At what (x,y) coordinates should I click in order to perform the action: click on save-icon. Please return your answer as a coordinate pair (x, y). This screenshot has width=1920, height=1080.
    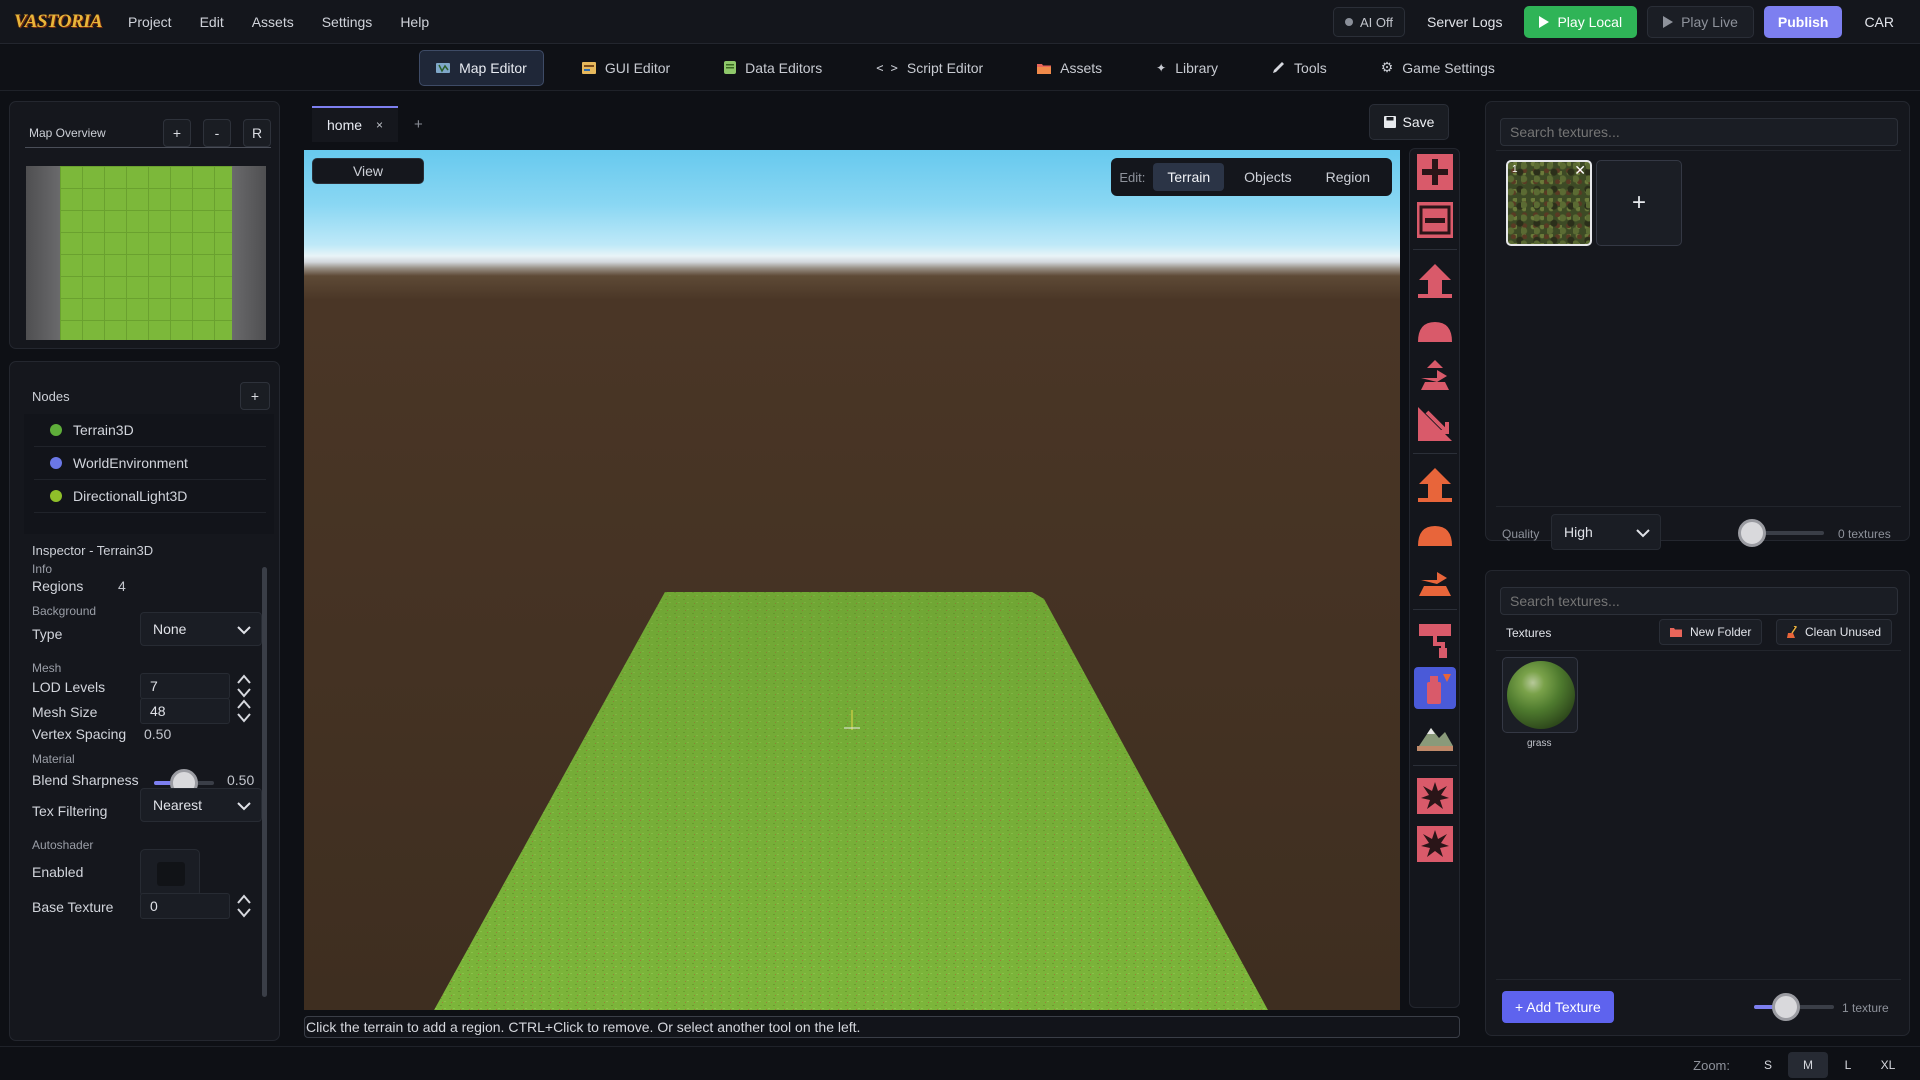
    Looking at the image, I should click on (1389, 122).